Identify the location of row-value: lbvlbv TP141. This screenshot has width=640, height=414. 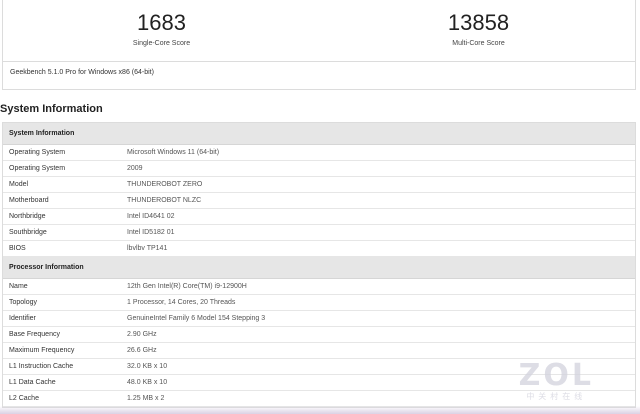
(147, 248).